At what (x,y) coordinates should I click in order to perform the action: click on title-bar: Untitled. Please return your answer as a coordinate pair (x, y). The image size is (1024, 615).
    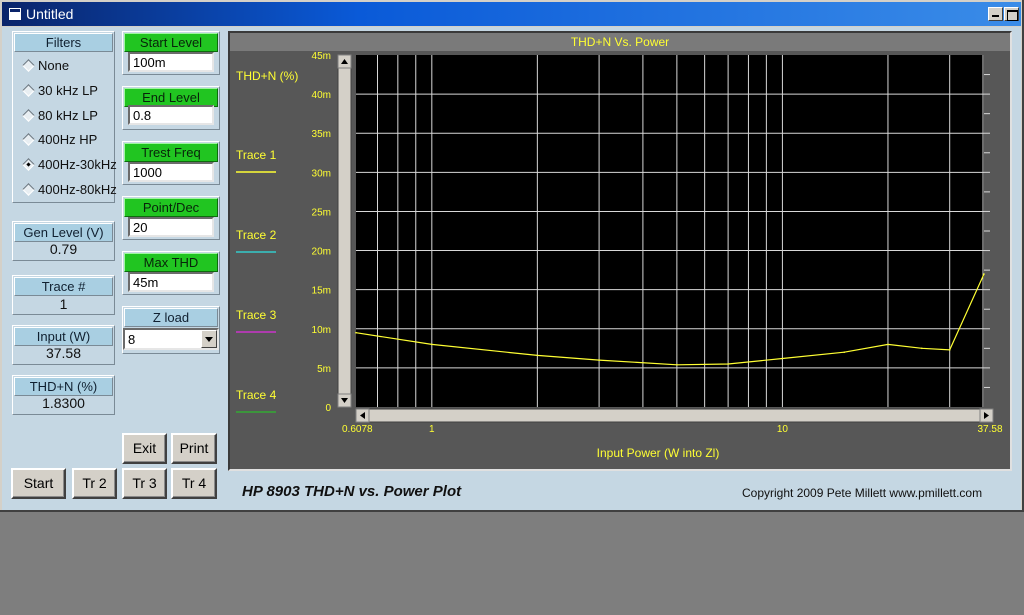
    Looking at the image, I should click on (511, 14).